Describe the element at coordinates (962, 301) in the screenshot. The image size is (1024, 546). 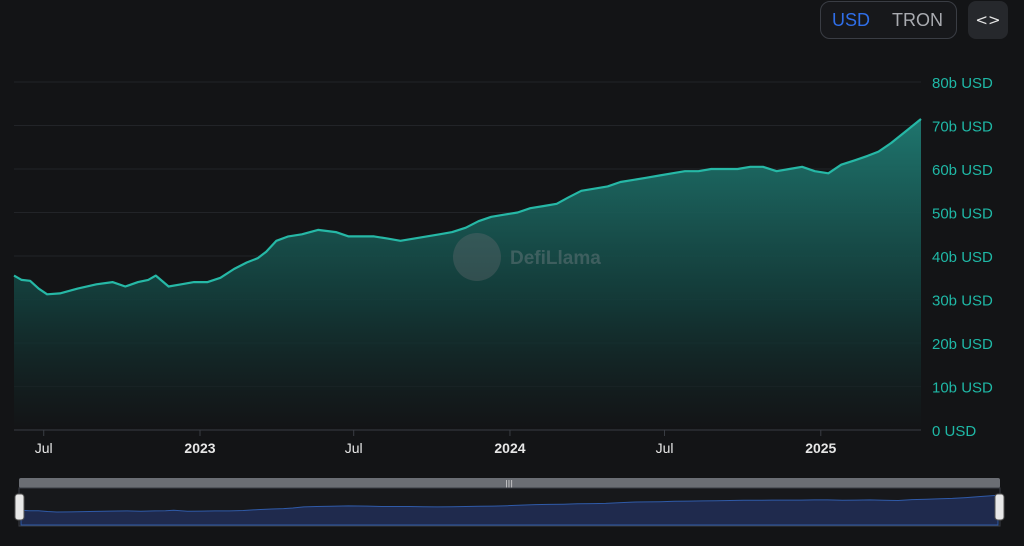
I see `y-tick-label: 30b USD` at that location.